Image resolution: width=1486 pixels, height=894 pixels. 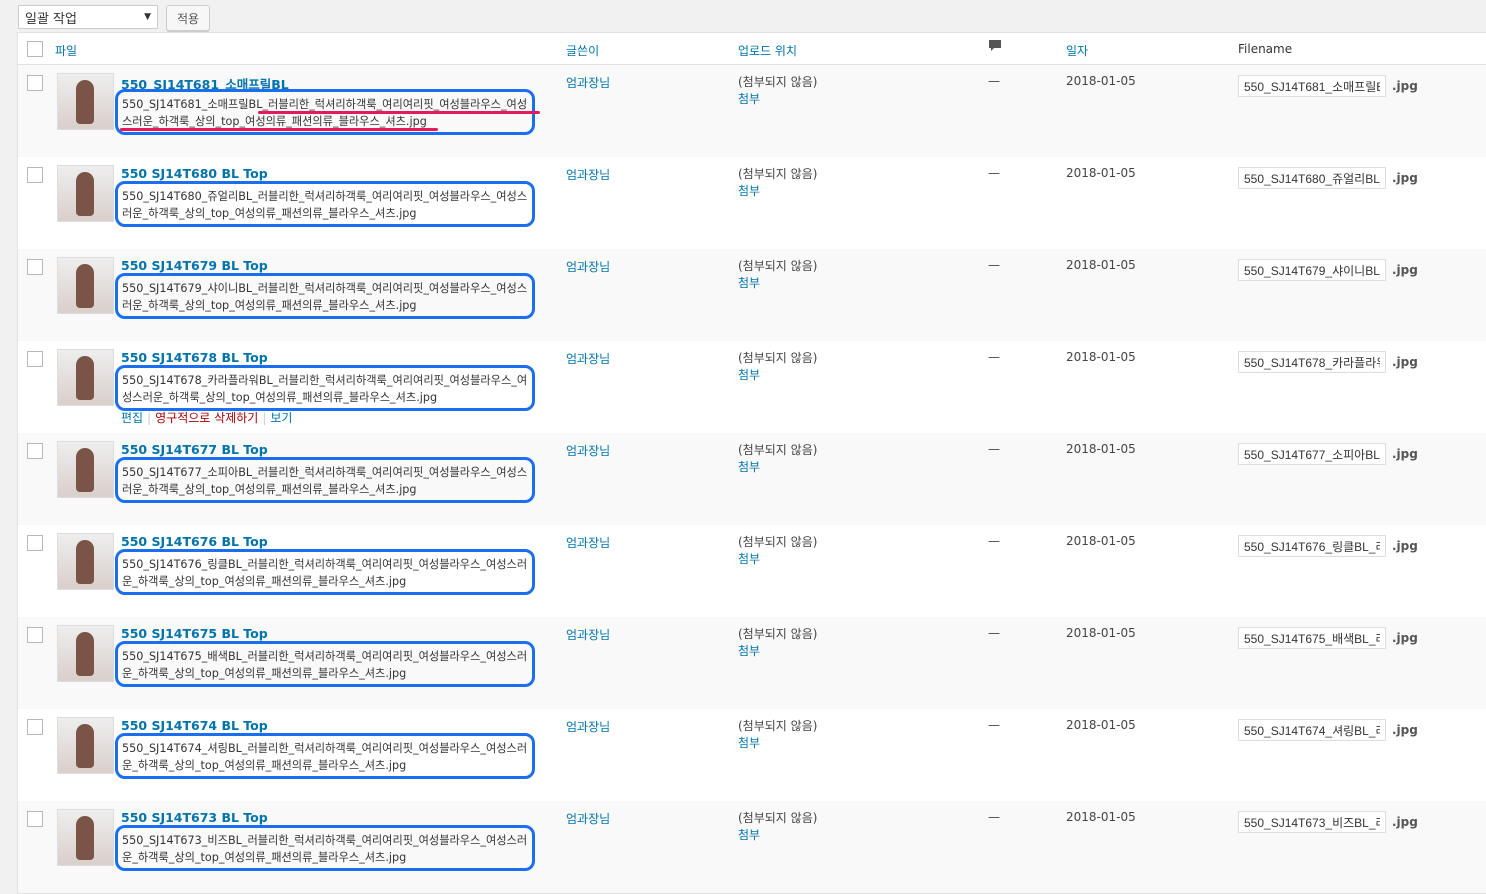 What do you see at coordinates (995, 47) in the screenshot?
I see `comment-icon` at bounding box center [995, 47].